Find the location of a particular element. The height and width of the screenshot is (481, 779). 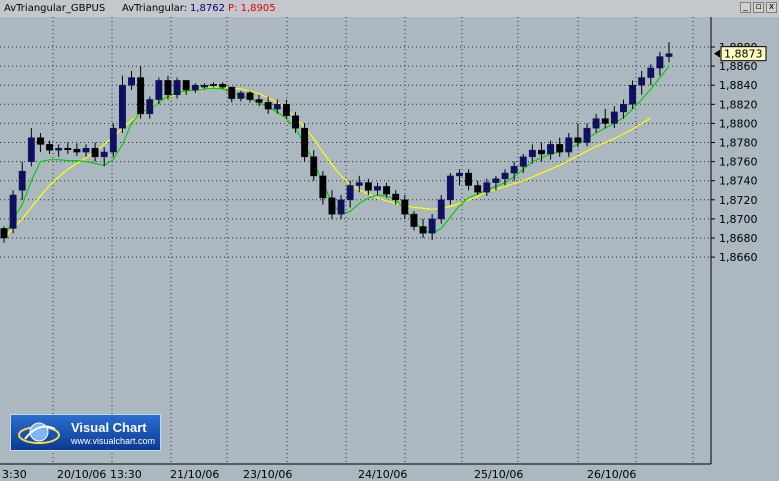

price-tick-label: 1,8860 is located at coordinates (738, 66).